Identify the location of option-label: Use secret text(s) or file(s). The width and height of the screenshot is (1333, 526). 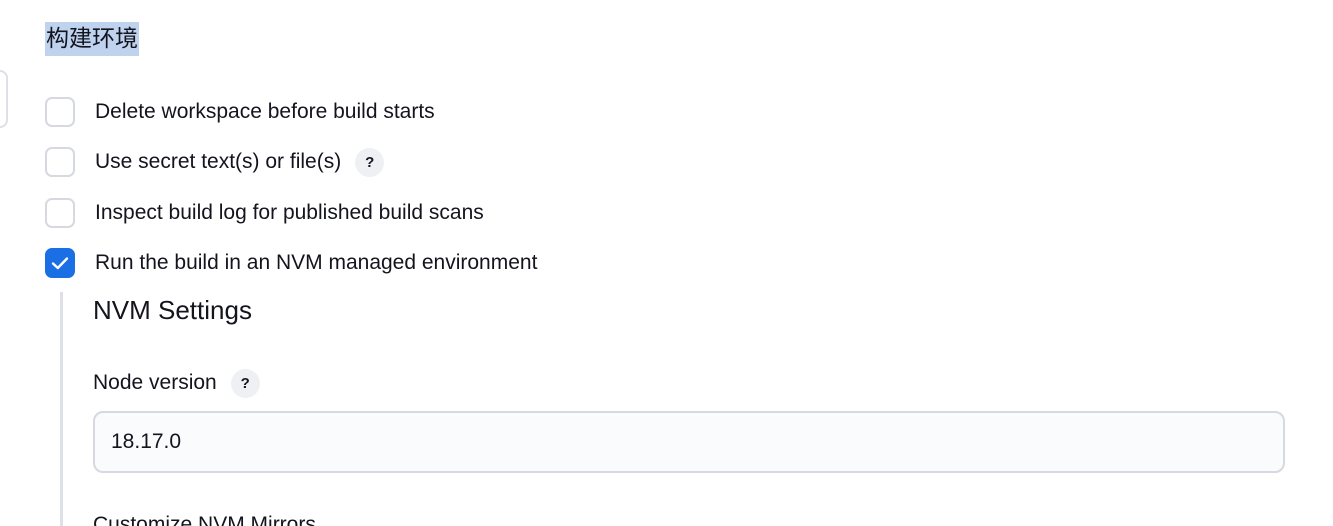
(218, 161).